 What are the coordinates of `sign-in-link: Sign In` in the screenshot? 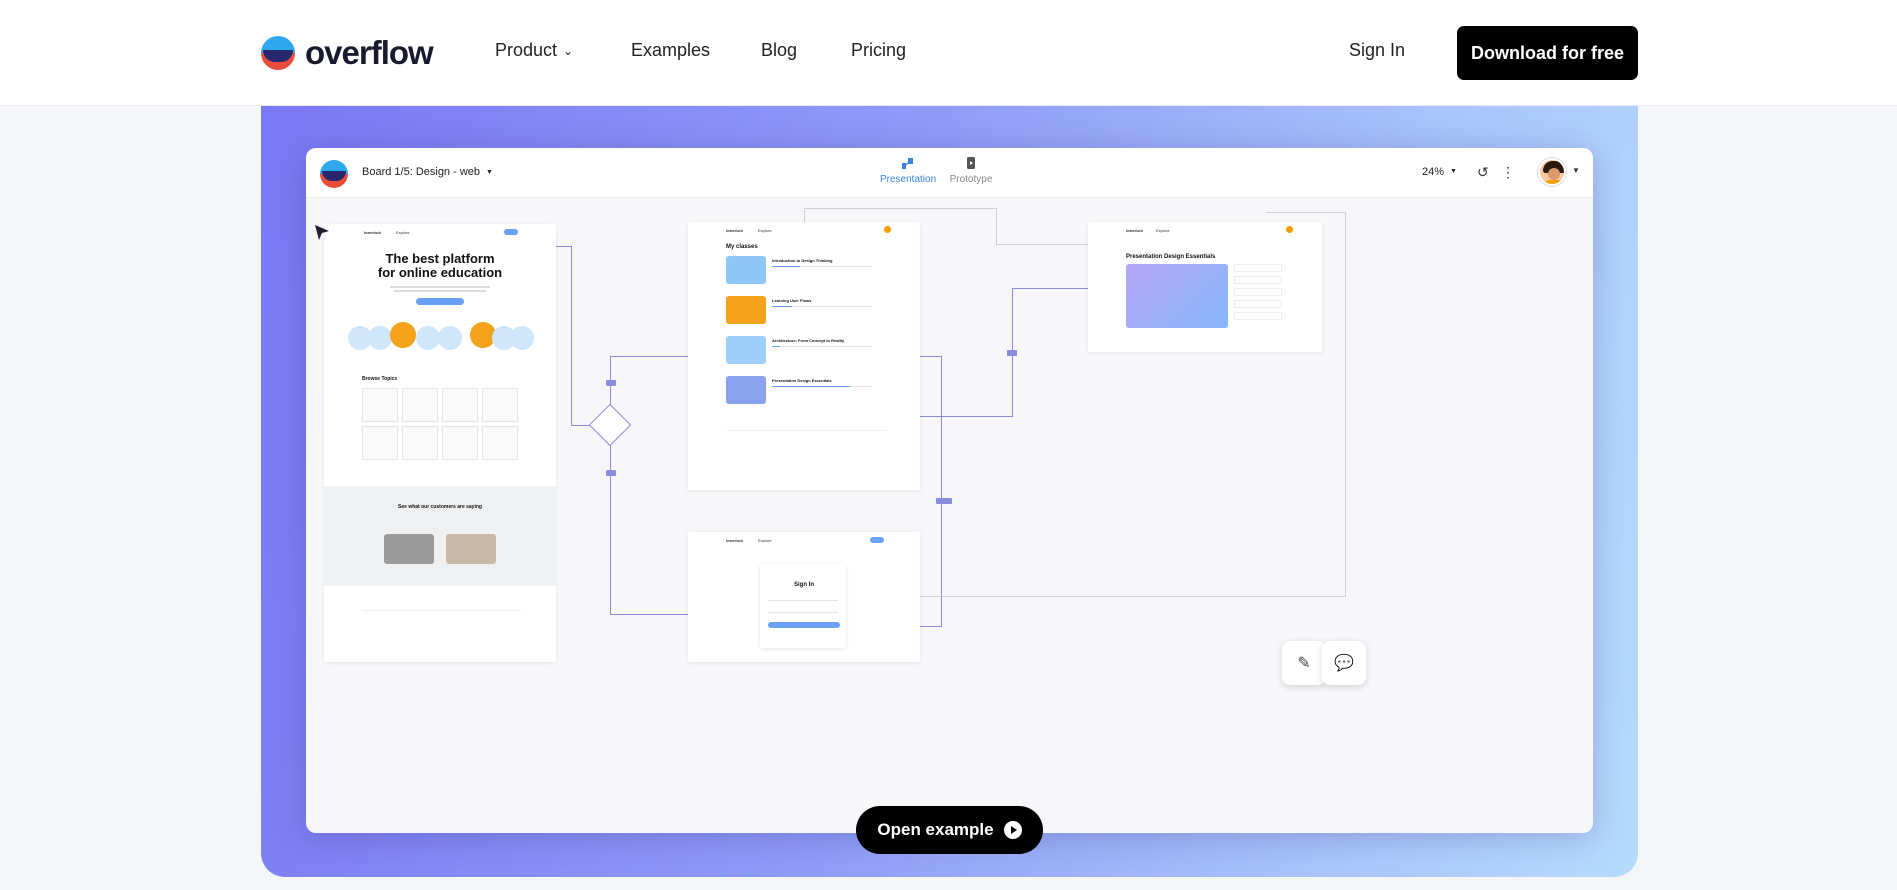 It's located at (1377, 50).